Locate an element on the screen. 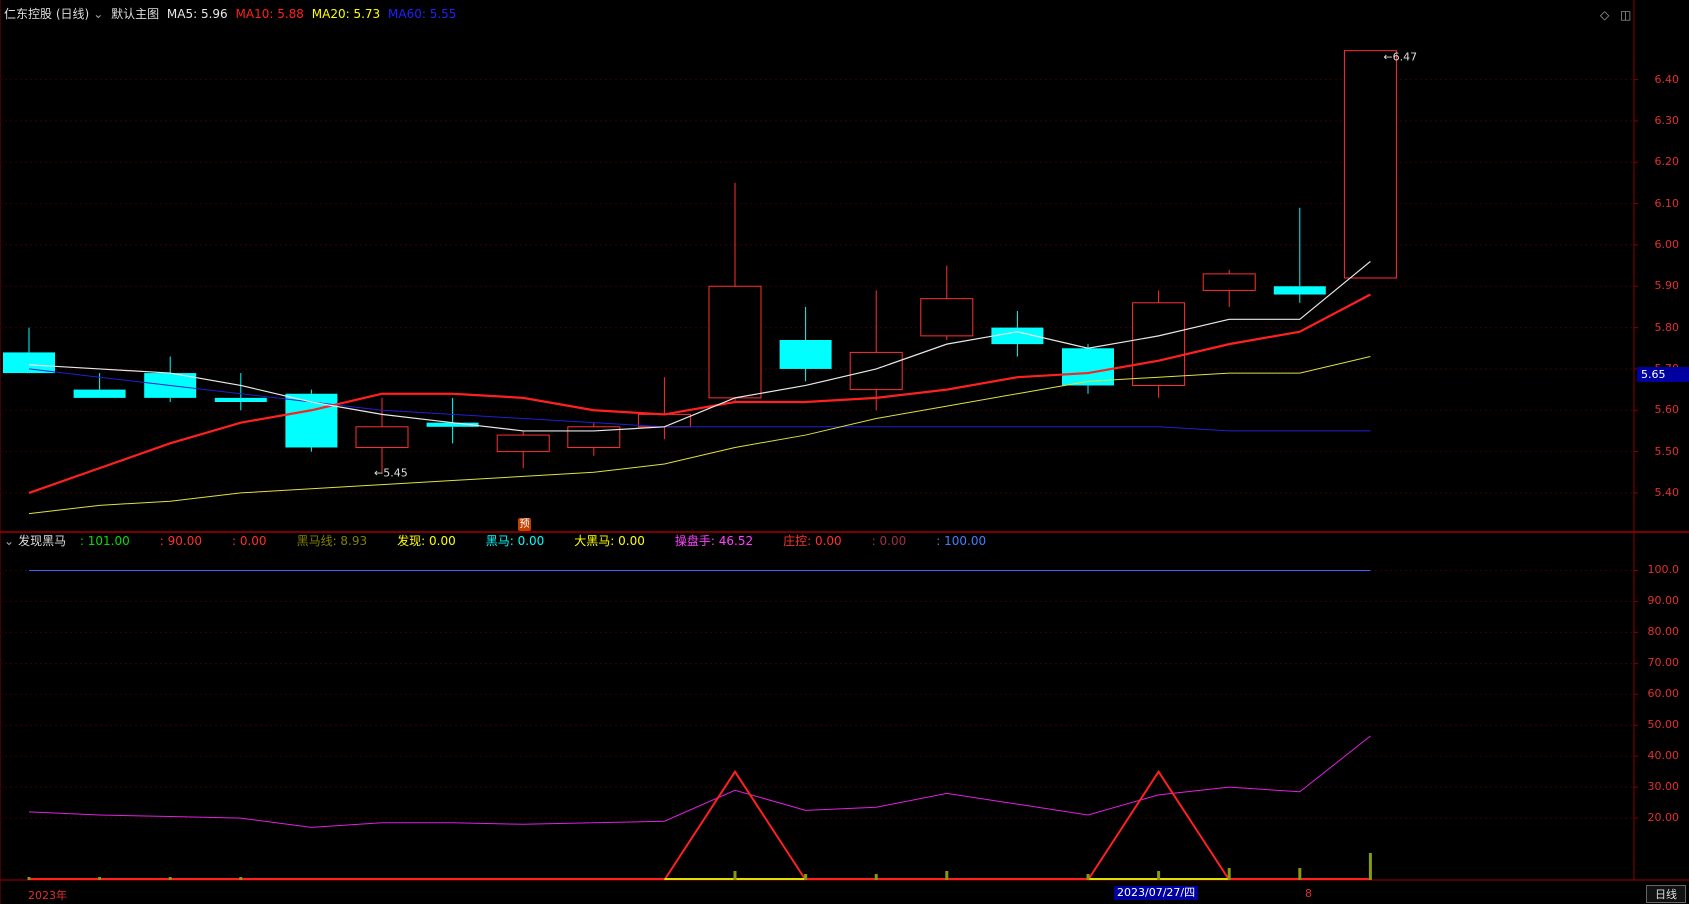  sub-indicator-value: 发现: 0.00 is located at coordinates (426, 541).